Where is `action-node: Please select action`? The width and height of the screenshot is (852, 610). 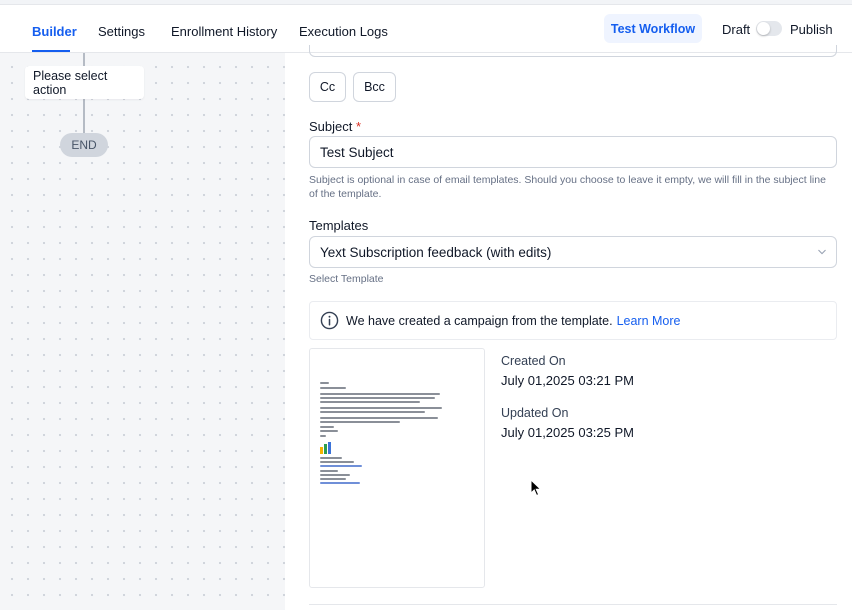
action-node: Please select action is located at coordinates (84, 82).